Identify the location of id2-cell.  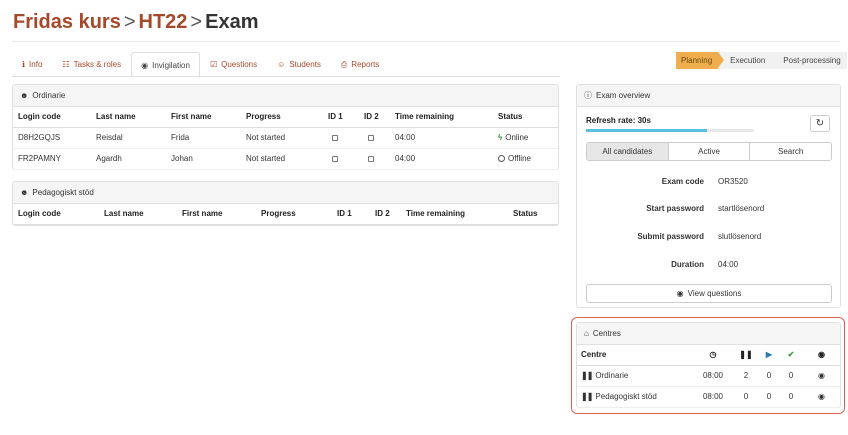
(374, 159).